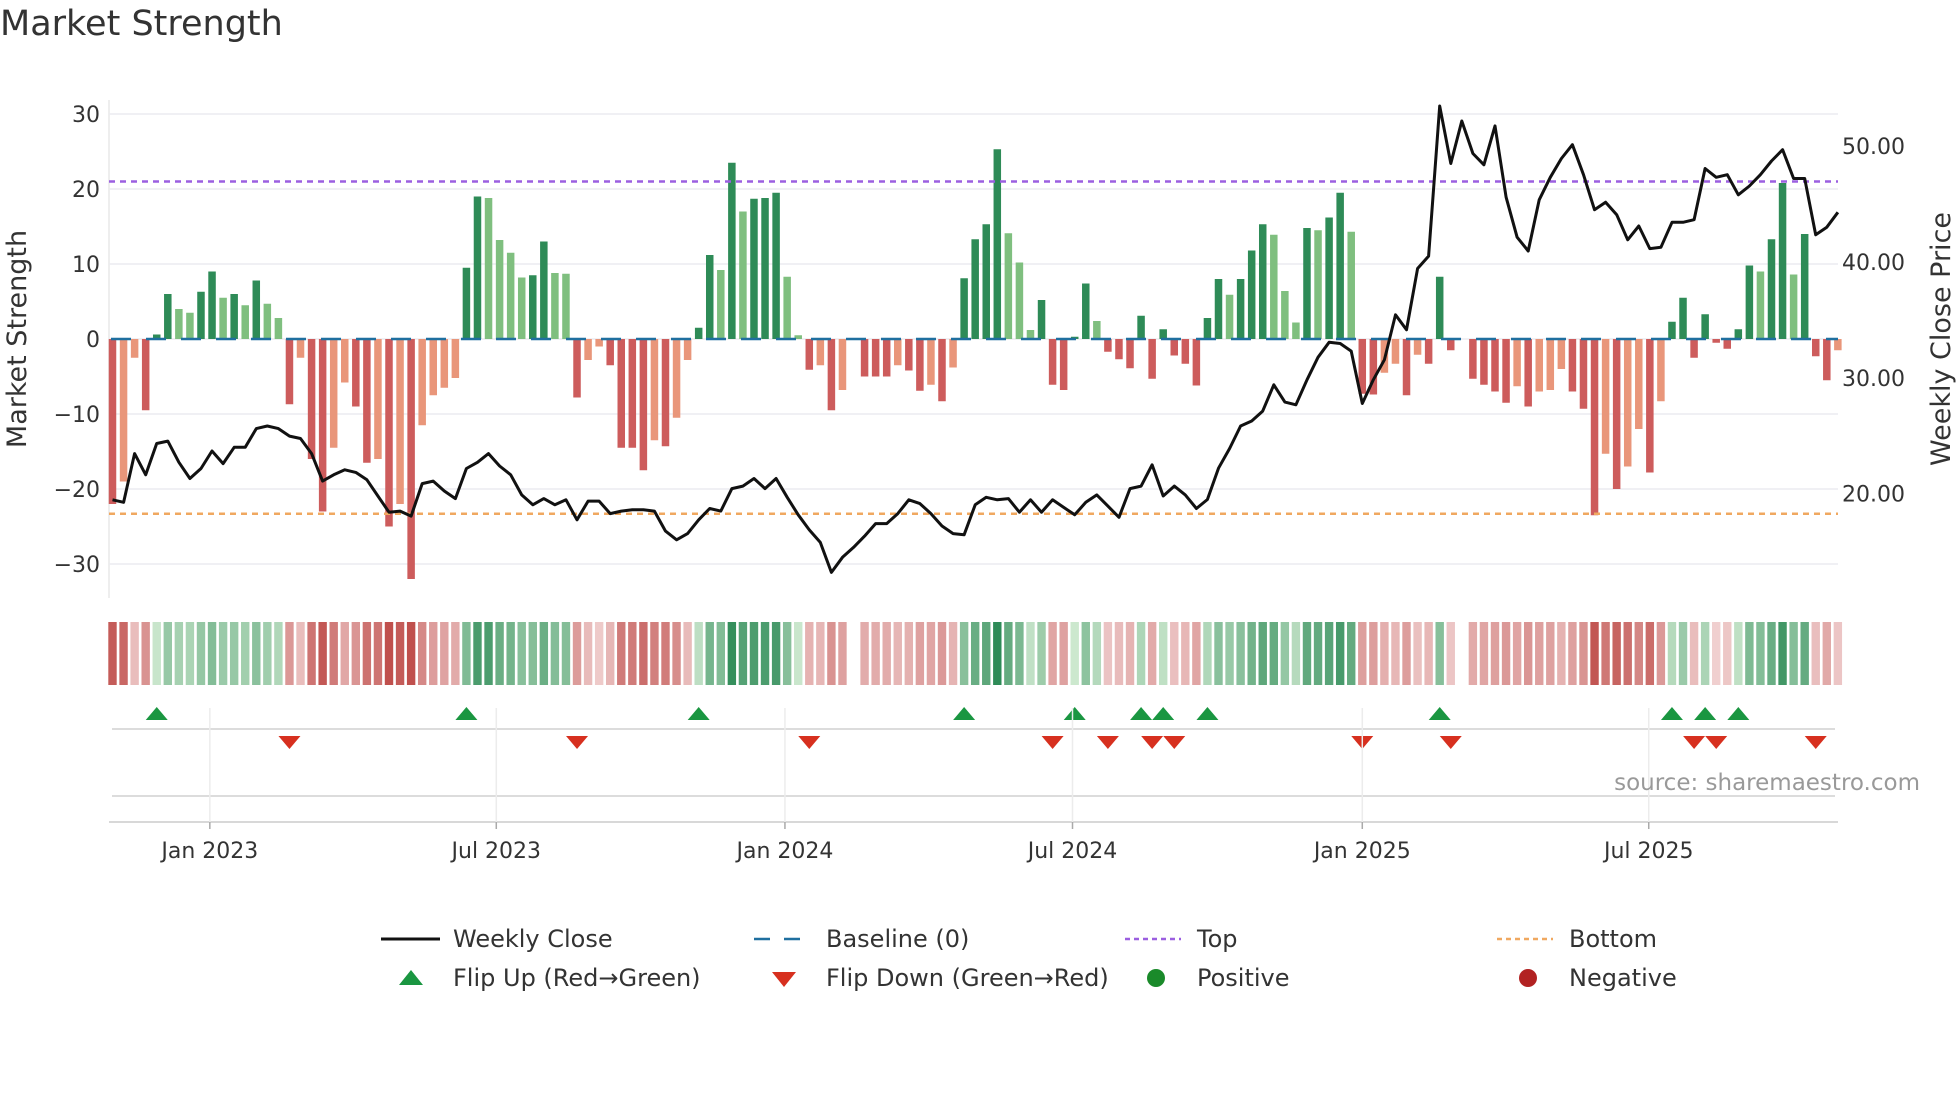 The height and width of the screenshot is (1102, 1960). I want to click on x-tick-label: Jan 2023, so click(208, 851).